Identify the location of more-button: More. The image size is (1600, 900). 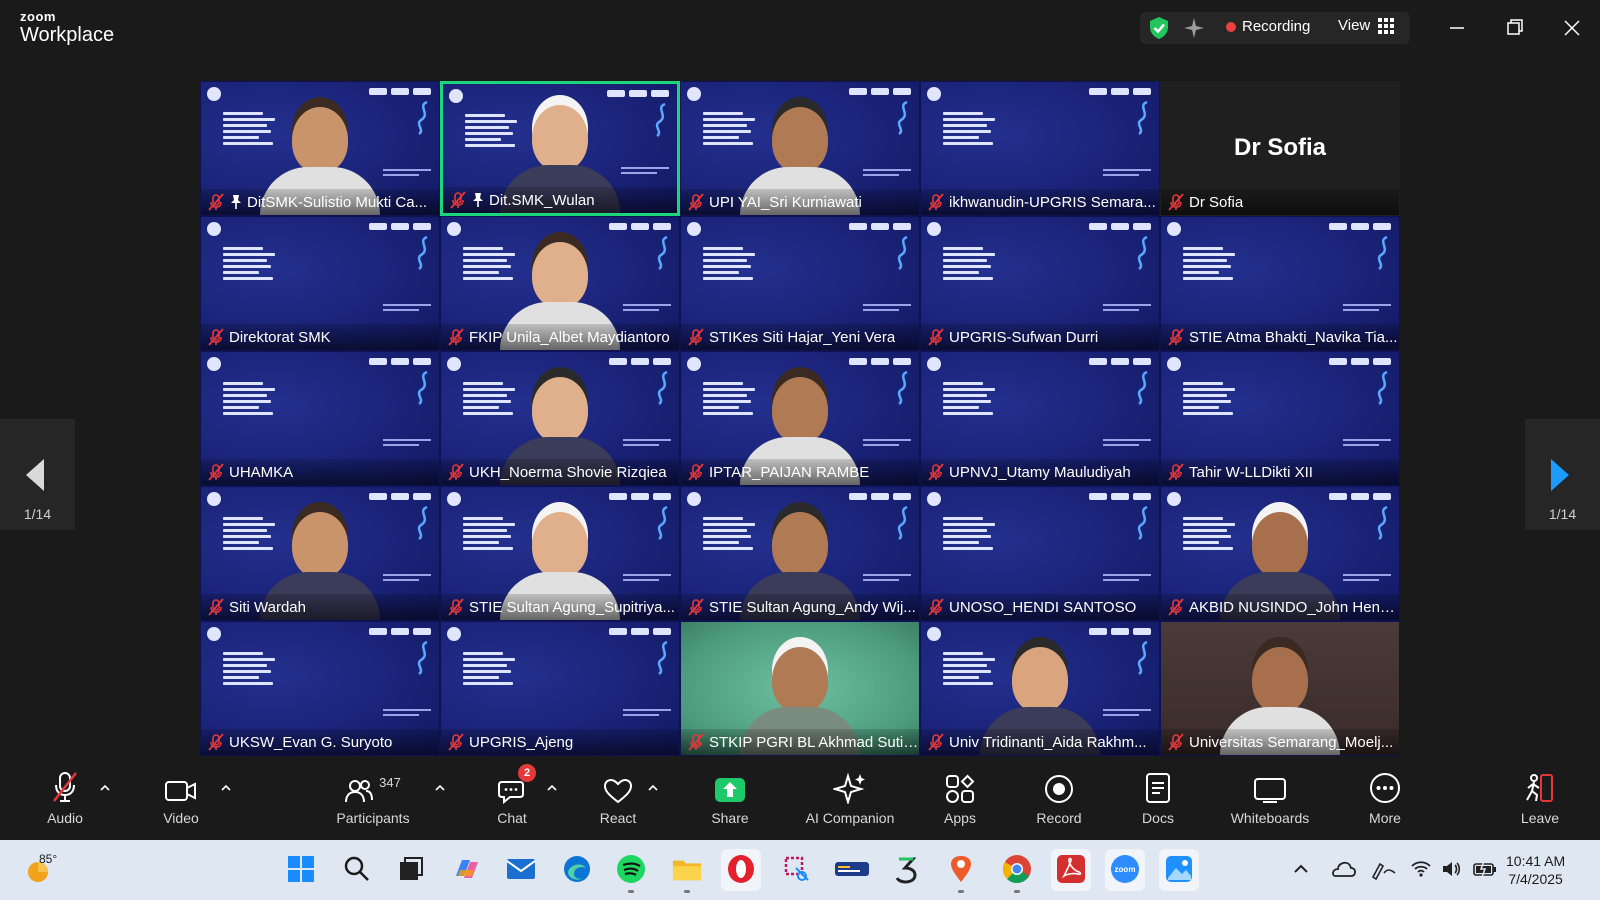
(1385, 800).